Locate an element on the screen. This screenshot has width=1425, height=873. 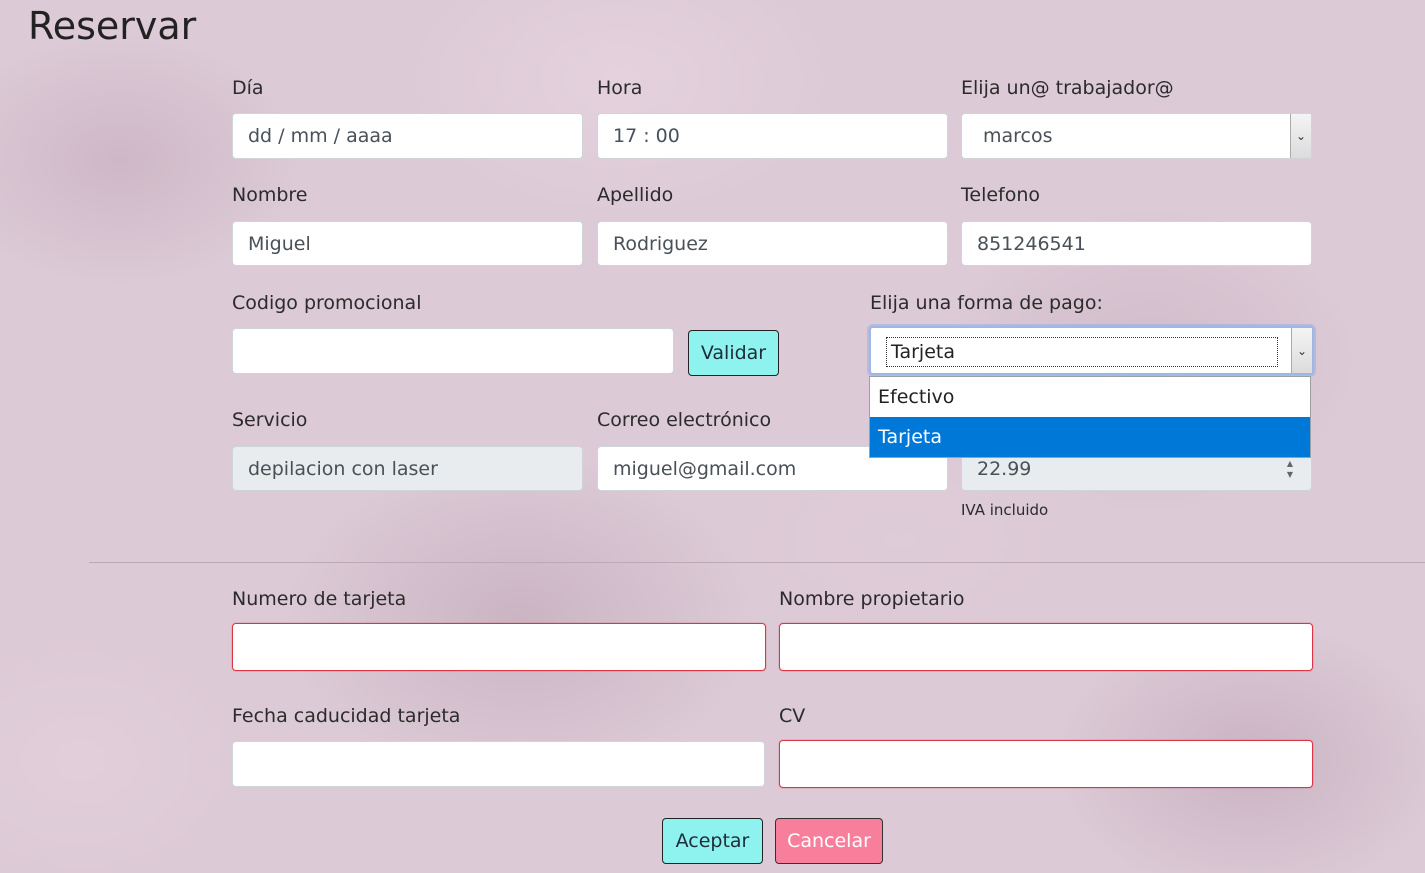
cancelar-button: Cancelar is located at coordinates (829, 841).